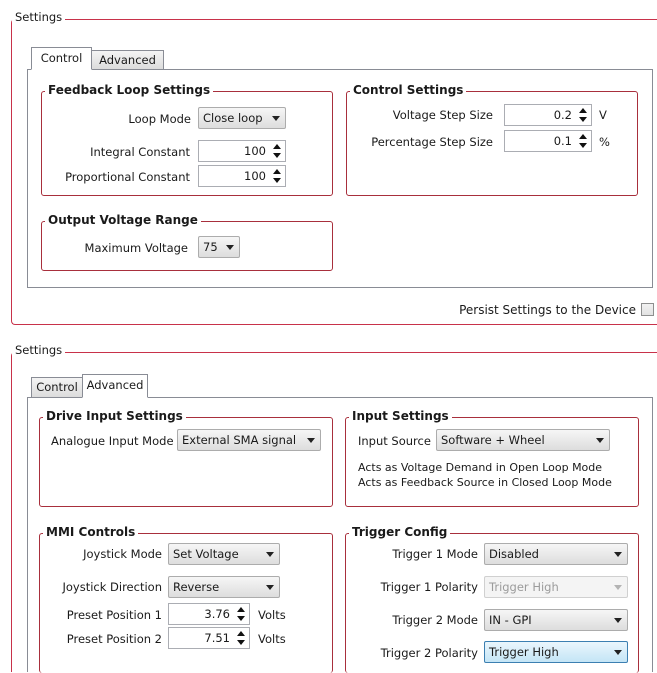  What do you see at coordinates (255, 151) in the screenshot?
I see `integral-constant-value: 100` at bounding box center [255, 151].